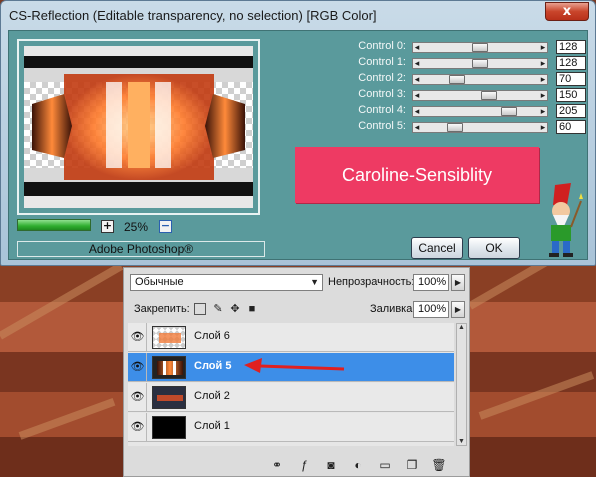 The image size is (596, 477). What do you see at coordinates (159, 282) in the screenshot?
I see `blend-mode-value: Обычные` at bounding box center [159, 282].